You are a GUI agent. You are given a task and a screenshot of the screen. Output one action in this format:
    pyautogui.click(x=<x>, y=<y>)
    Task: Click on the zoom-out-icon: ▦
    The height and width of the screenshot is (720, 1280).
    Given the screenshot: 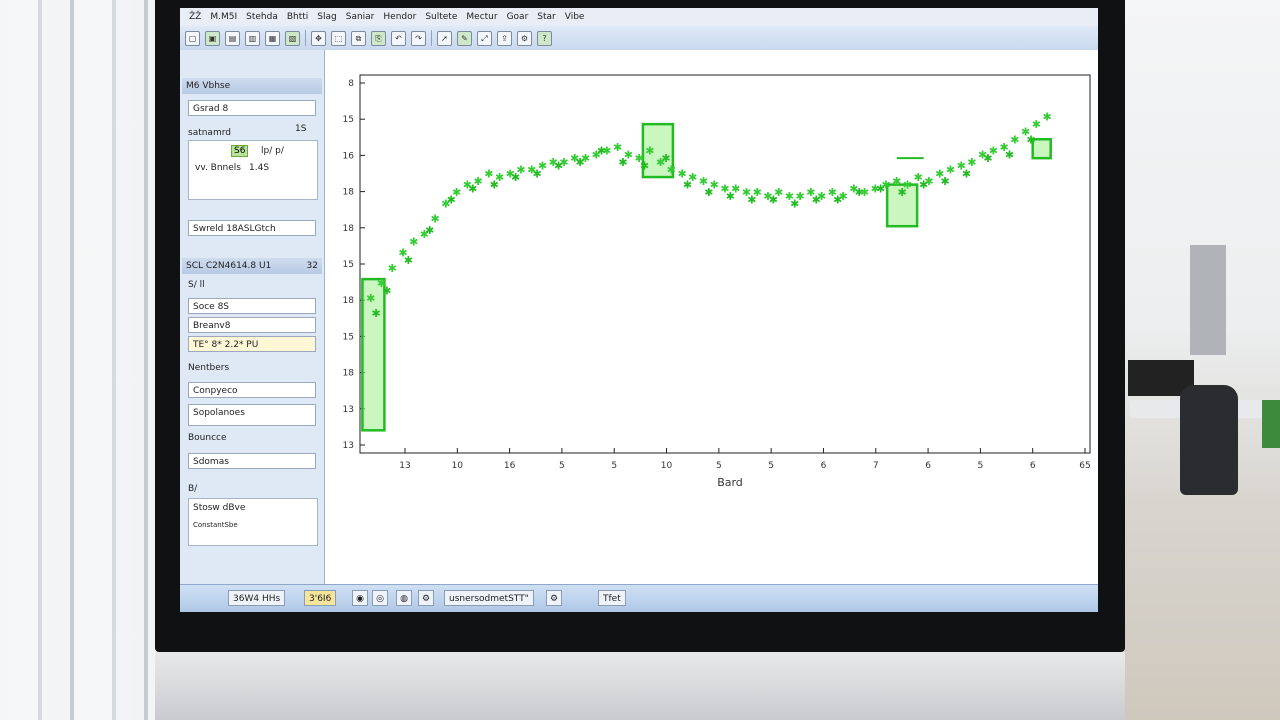 What is the action you would take?
    pyautogui.click(x=272, y=38)
    